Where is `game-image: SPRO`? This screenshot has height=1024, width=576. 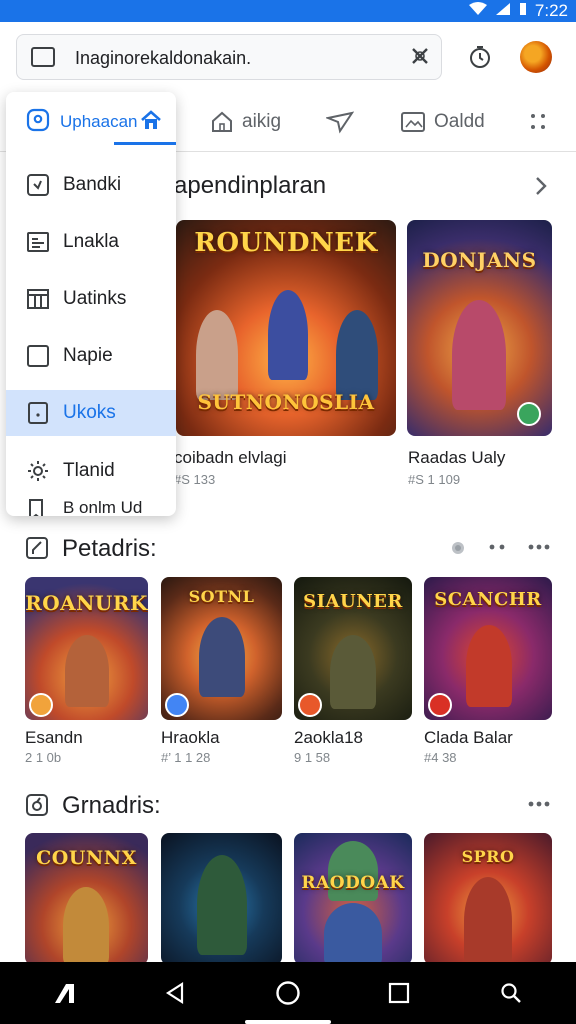
game-image: SPRO is located at coordinates (488, 899).